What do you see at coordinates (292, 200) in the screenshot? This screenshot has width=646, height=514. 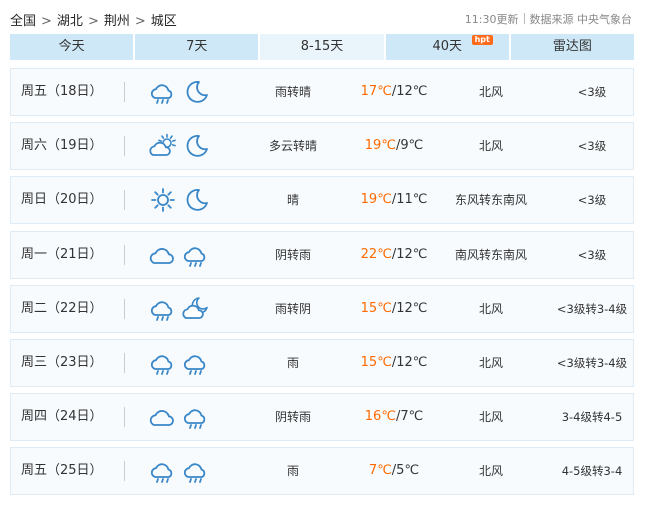 I see `weather-description: 晴` at bounding box center [292, 200].